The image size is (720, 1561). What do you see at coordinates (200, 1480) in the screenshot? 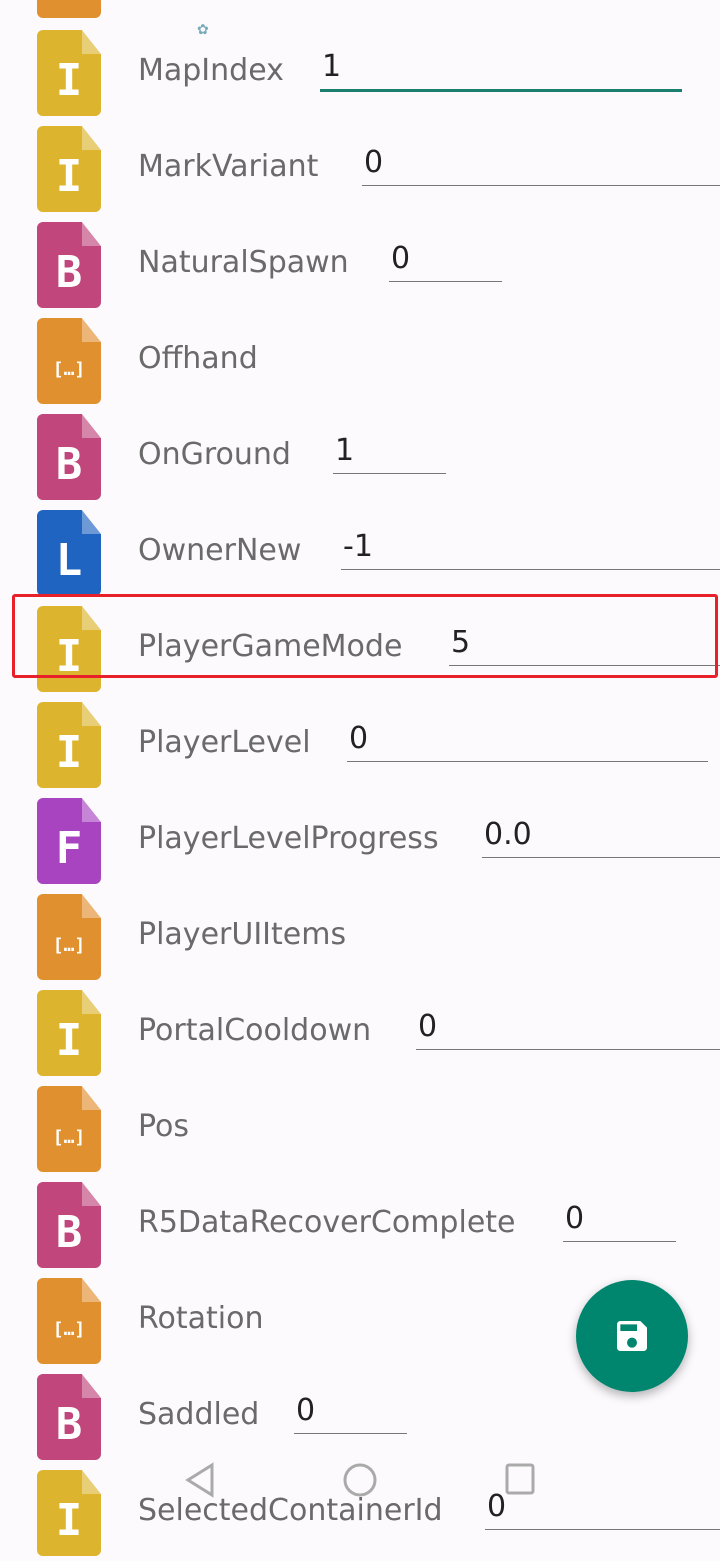
I see `back-icon` at bounding box center [200, 1480].